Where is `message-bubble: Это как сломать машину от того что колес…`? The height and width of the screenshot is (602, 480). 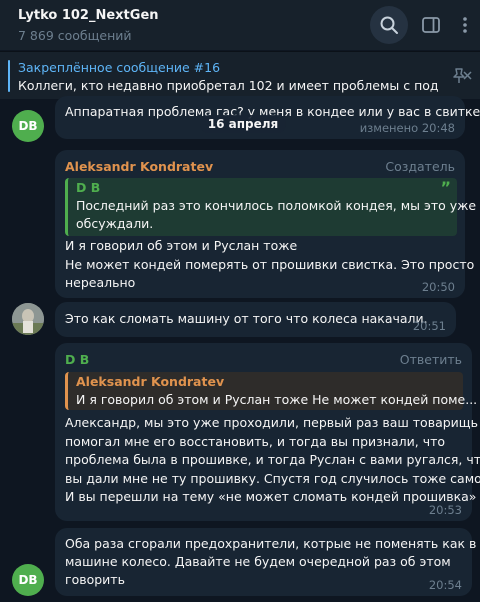 message-bubble: Это как сломать машину от того что колес… is located at coordinates (255, 319).